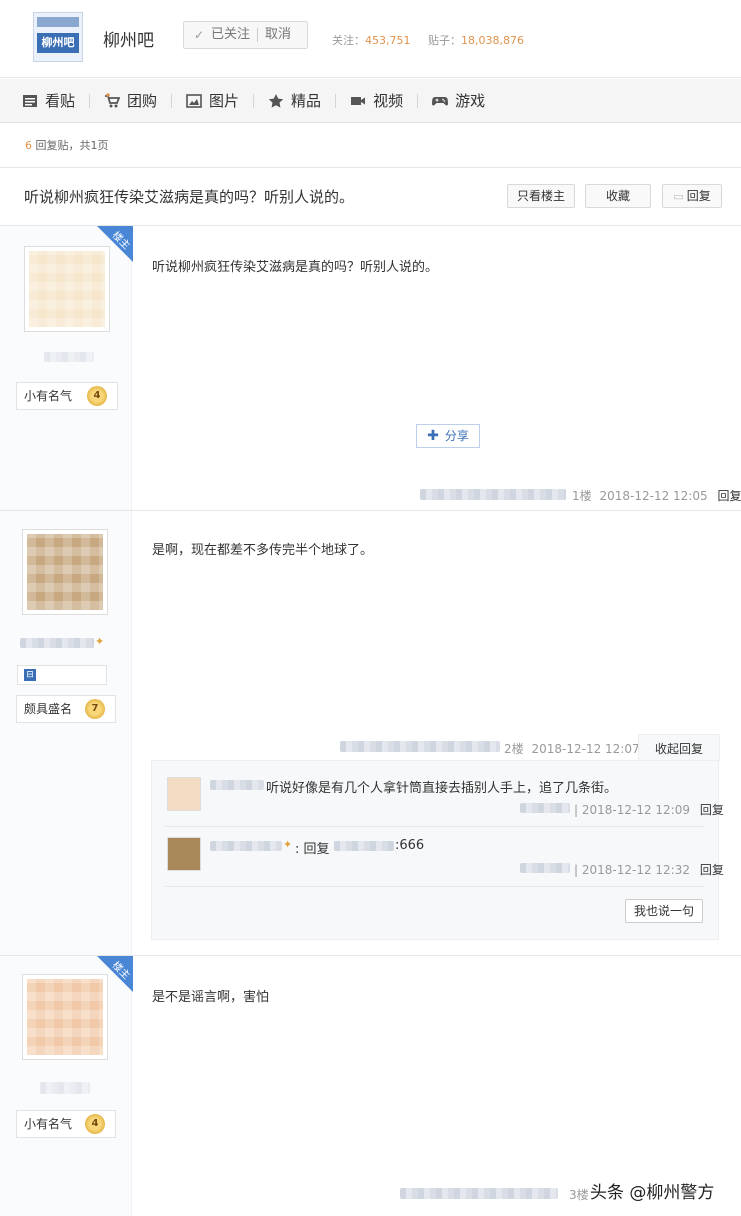 The image size is (741, 1216). I want to click on floor-number: 2楼, so click(514, 749).